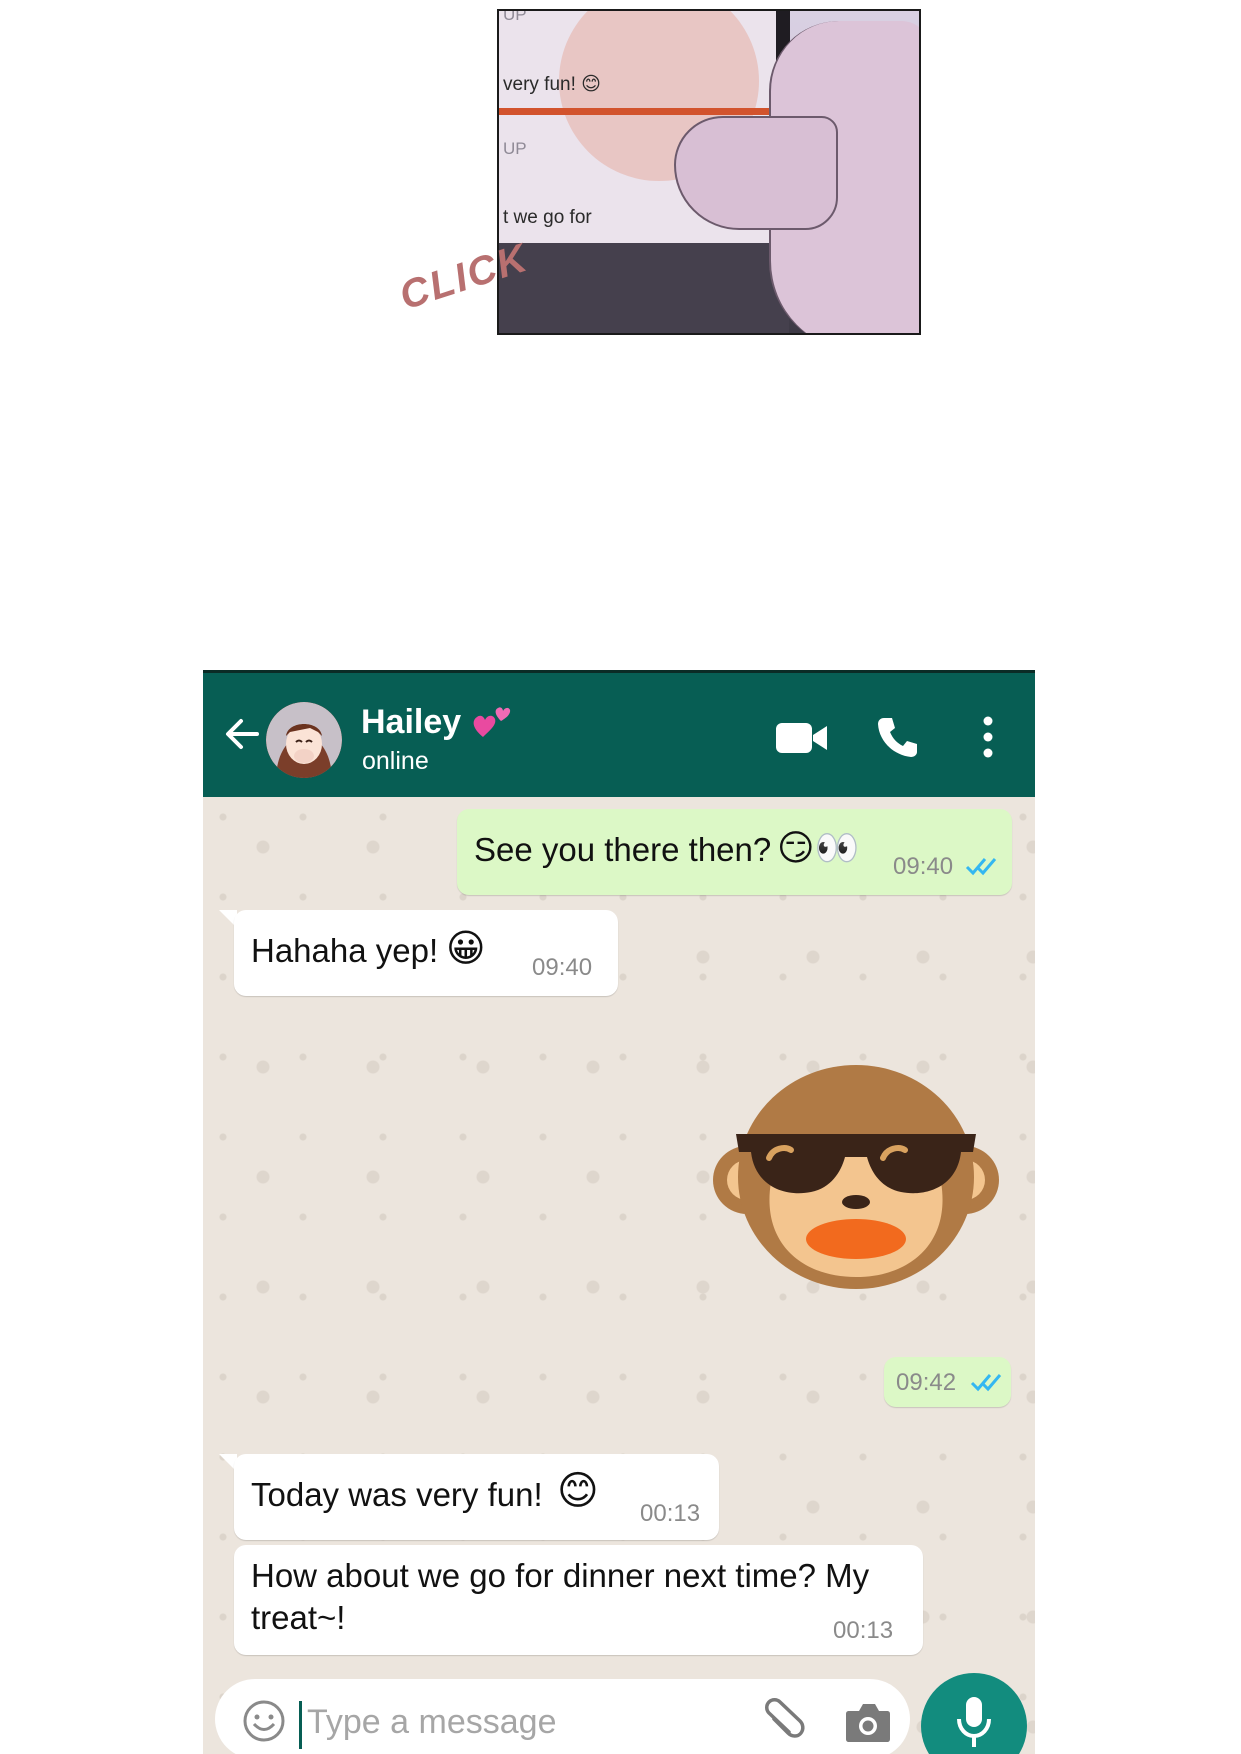  I want to click on message-bubble-incoming: Today was very fun! 😊 00:13, so click(476, 1497).